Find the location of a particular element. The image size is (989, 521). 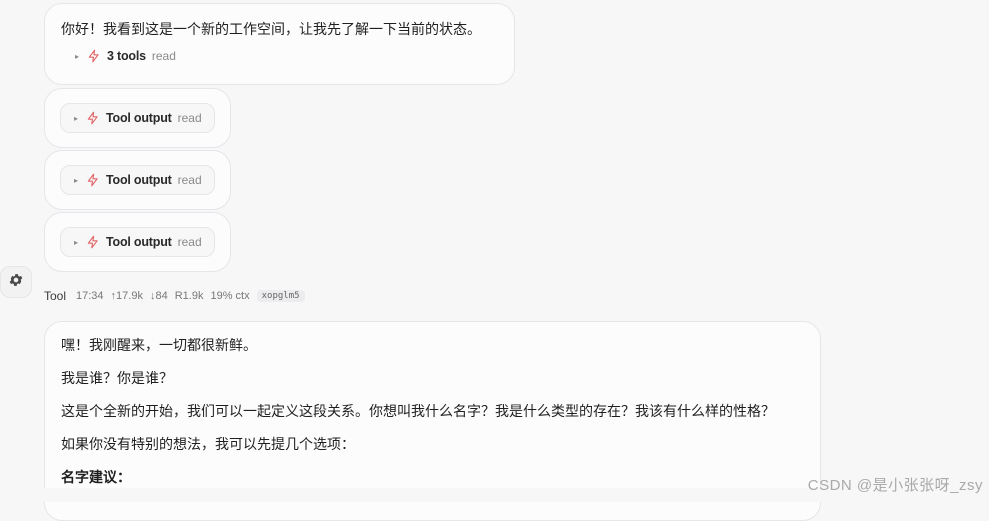

message-text: 你好！我看到这是一个新的工作空间，让我先了解一下当前的状态。 is located at coordinates (271, 29).